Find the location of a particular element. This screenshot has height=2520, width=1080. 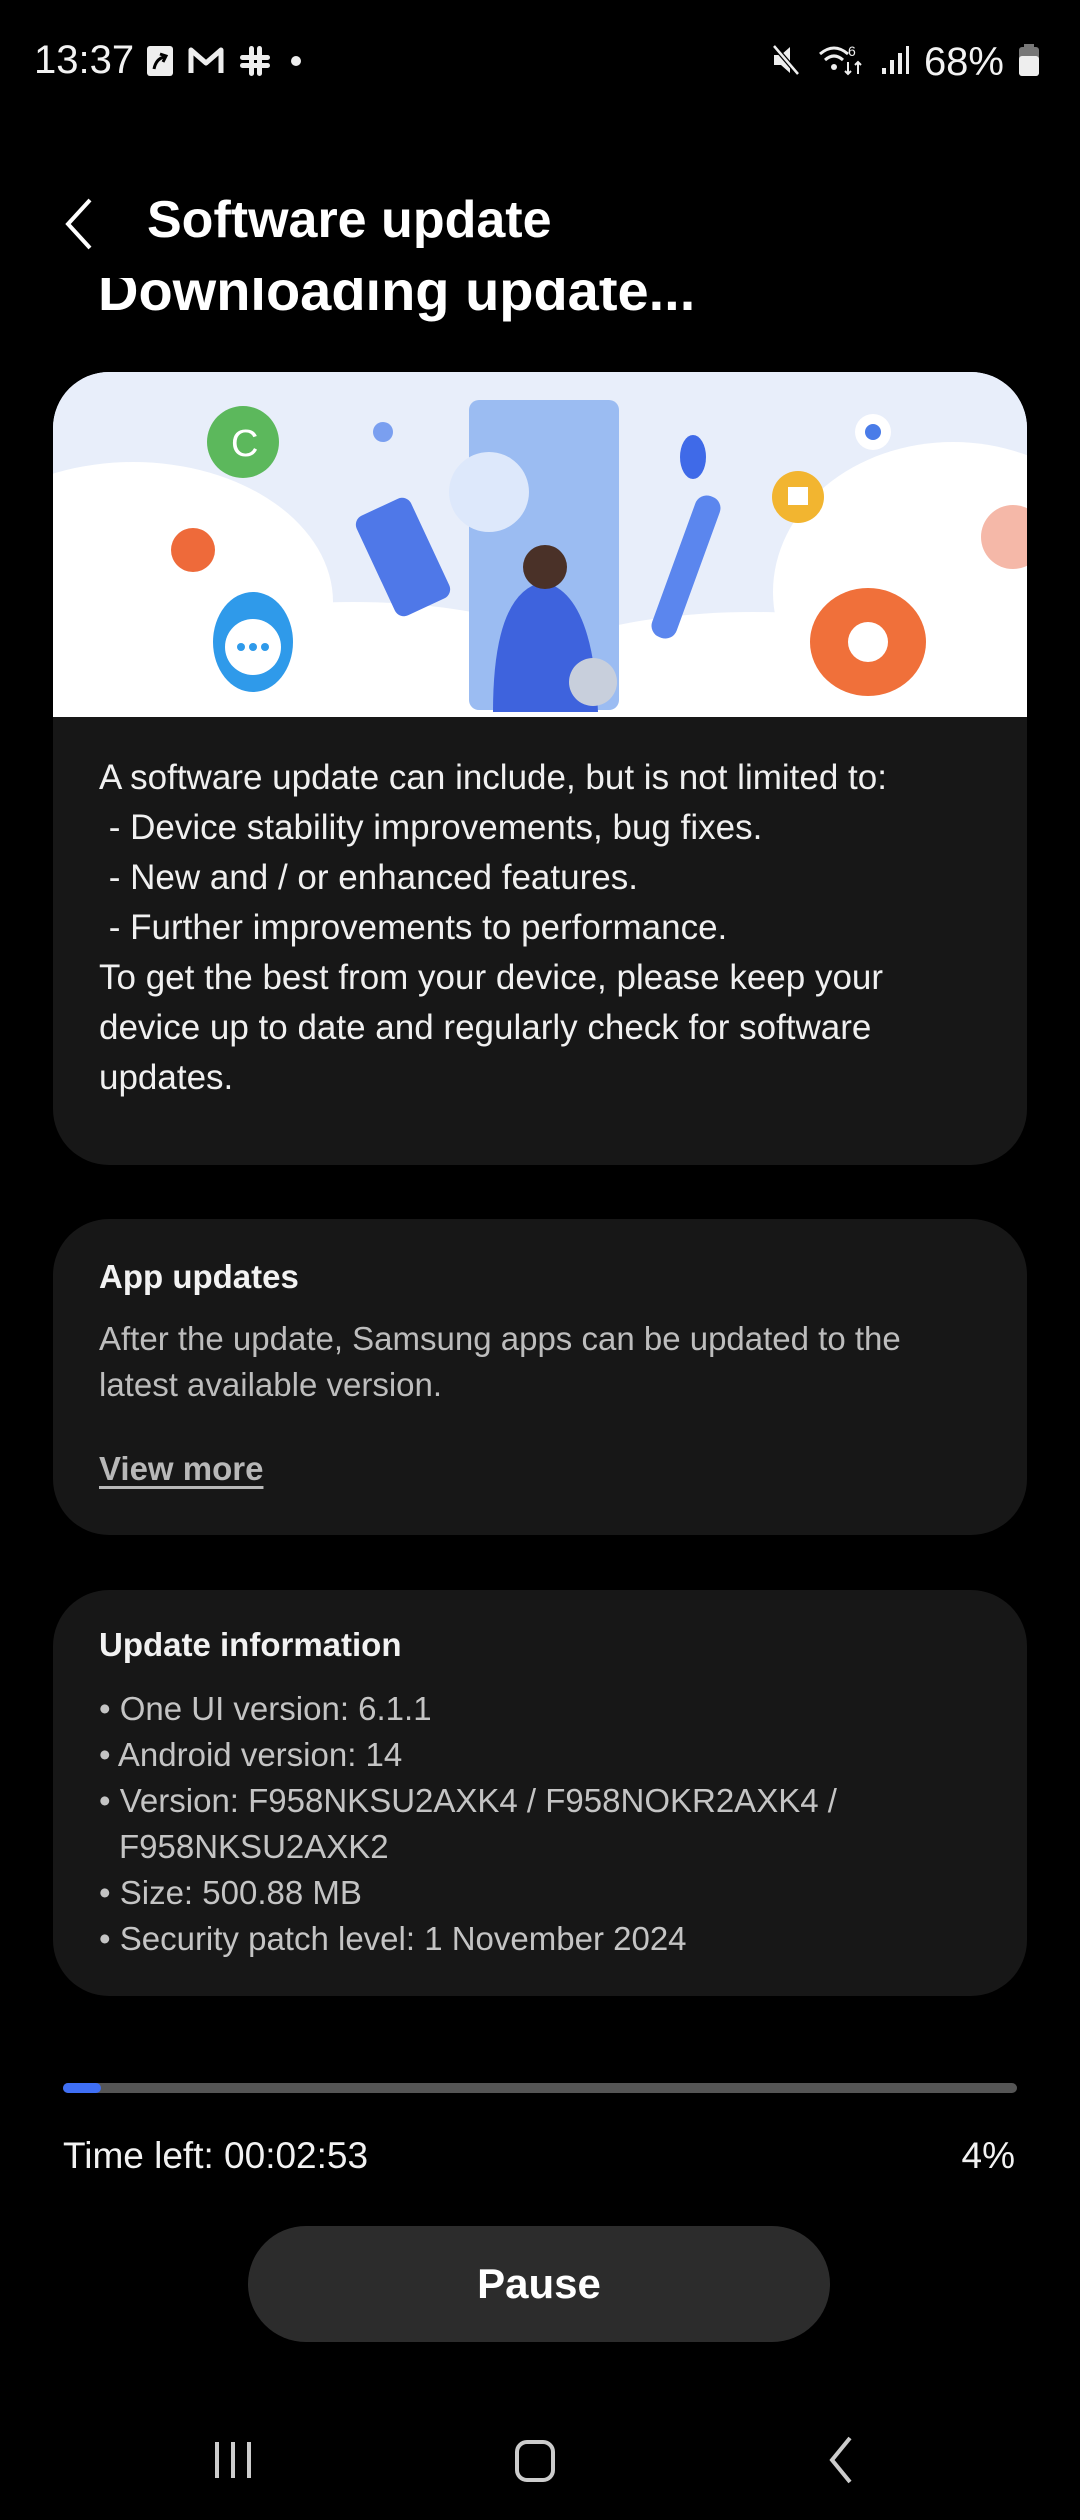

system-status: 6 68% is located at coordinates (905, 62).